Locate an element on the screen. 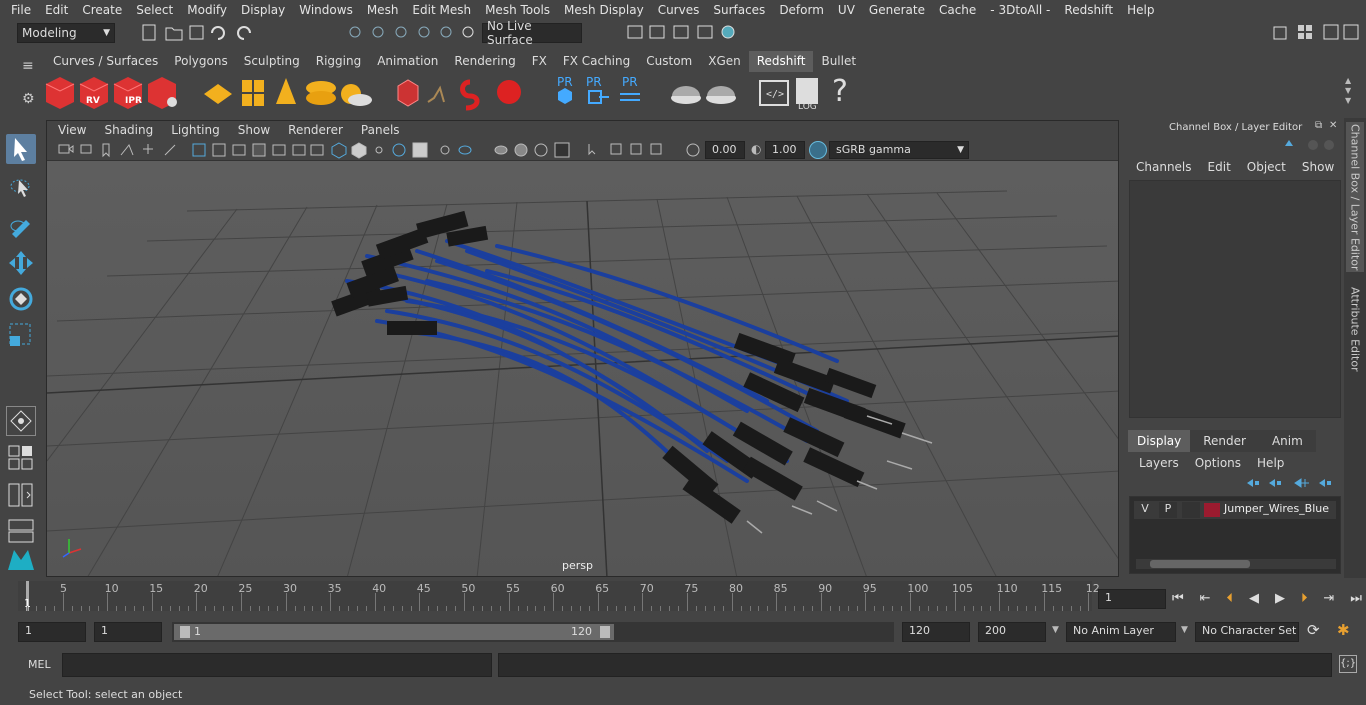 Image resolution: width=1366 pixels, height=705 pixels. vp-menu-view: View is located at coordinates (72, 130).